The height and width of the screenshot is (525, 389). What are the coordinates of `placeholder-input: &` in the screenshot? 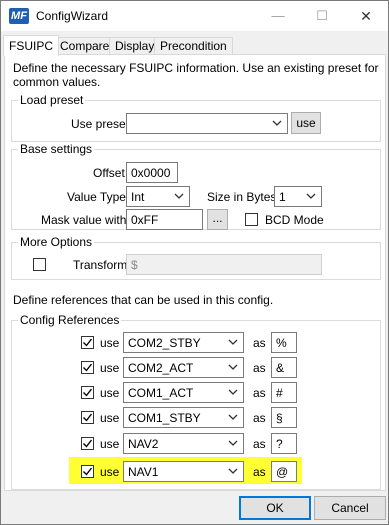 It's located at (284, 367).